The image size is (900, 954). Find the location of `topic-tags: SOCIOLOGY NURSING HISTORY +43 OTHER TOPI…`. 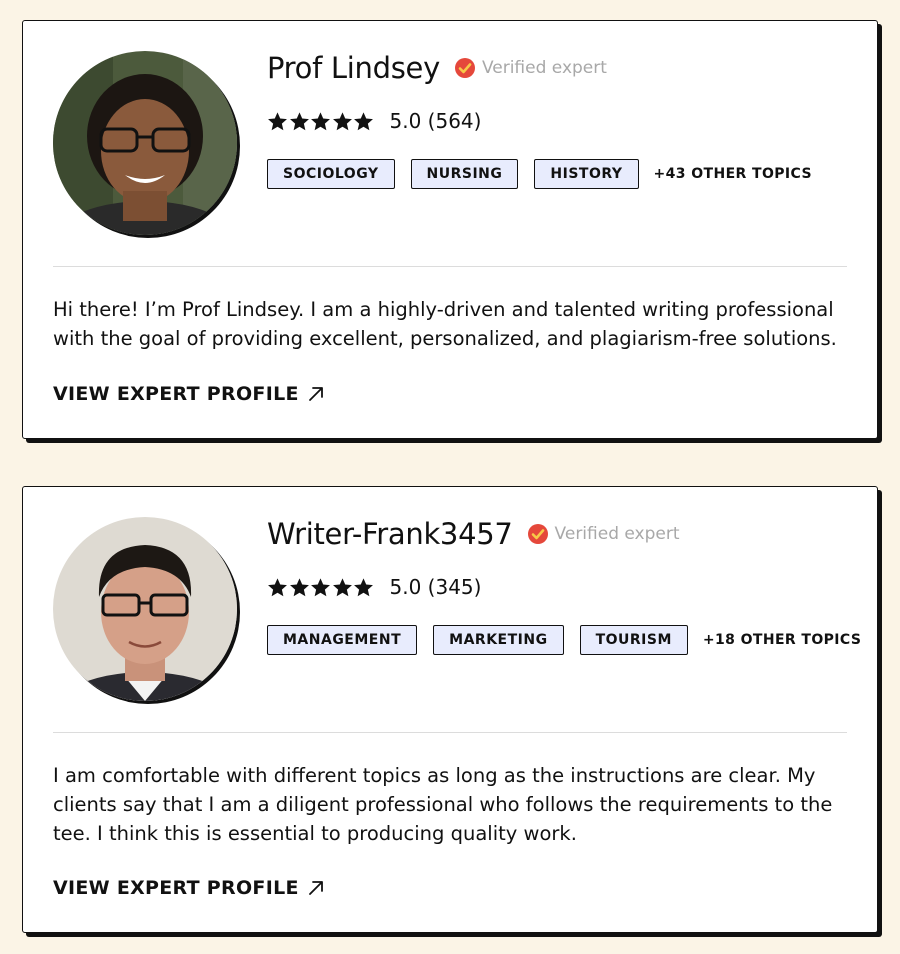

topic-tags: SOCIOLOGY NURSING HISTORY +43 OTHER TOPI… is located at coordinates (539, 174).